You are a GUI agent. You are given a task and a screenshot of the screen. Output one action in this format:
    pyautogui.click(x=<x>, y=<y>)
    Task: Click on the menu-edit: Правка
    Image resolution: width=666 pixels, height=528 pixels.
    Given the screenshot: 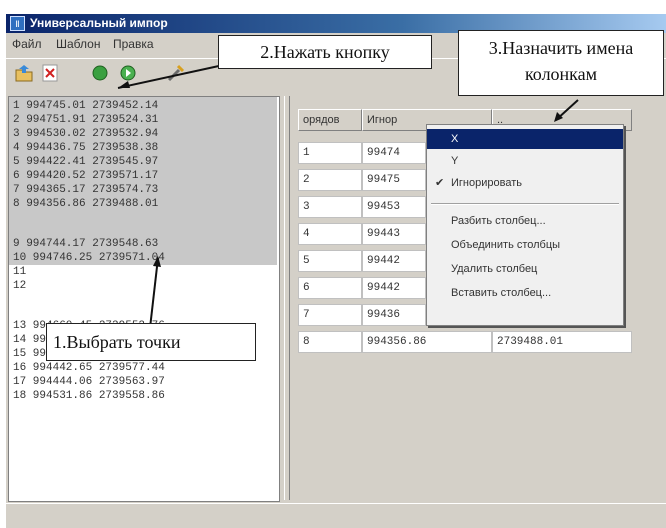 What is the action you would take?
    pyautogui.click(x=133, y=44)
    